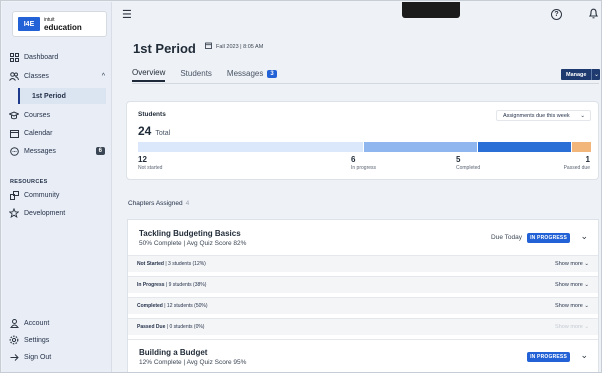 The height and width of the screenshot is (373, 602). Describe the element at coordinates (420, 147) in the screenshot. I see `progress-segment-in-progress` at that location.